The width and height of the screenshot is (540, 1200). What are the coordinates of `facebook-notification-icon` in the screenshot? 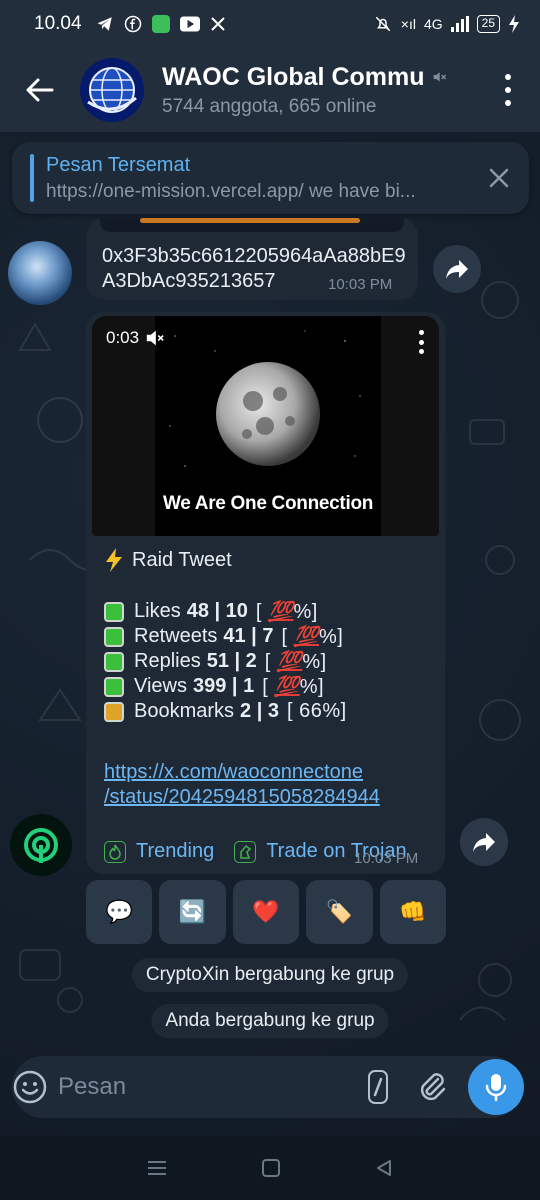 It's located at (132, 24).